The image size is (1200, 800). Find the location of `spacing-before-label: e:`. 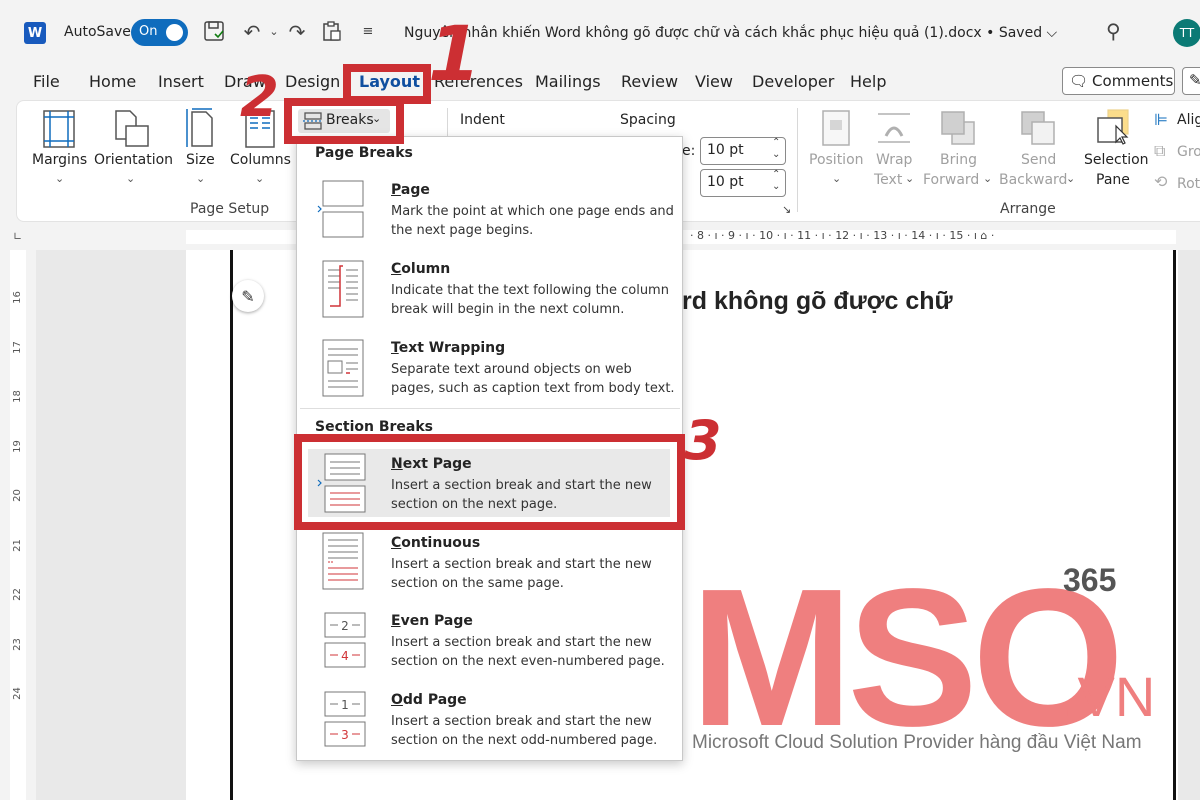

spacing-before-label: e: is located at coordinates (689, 151).